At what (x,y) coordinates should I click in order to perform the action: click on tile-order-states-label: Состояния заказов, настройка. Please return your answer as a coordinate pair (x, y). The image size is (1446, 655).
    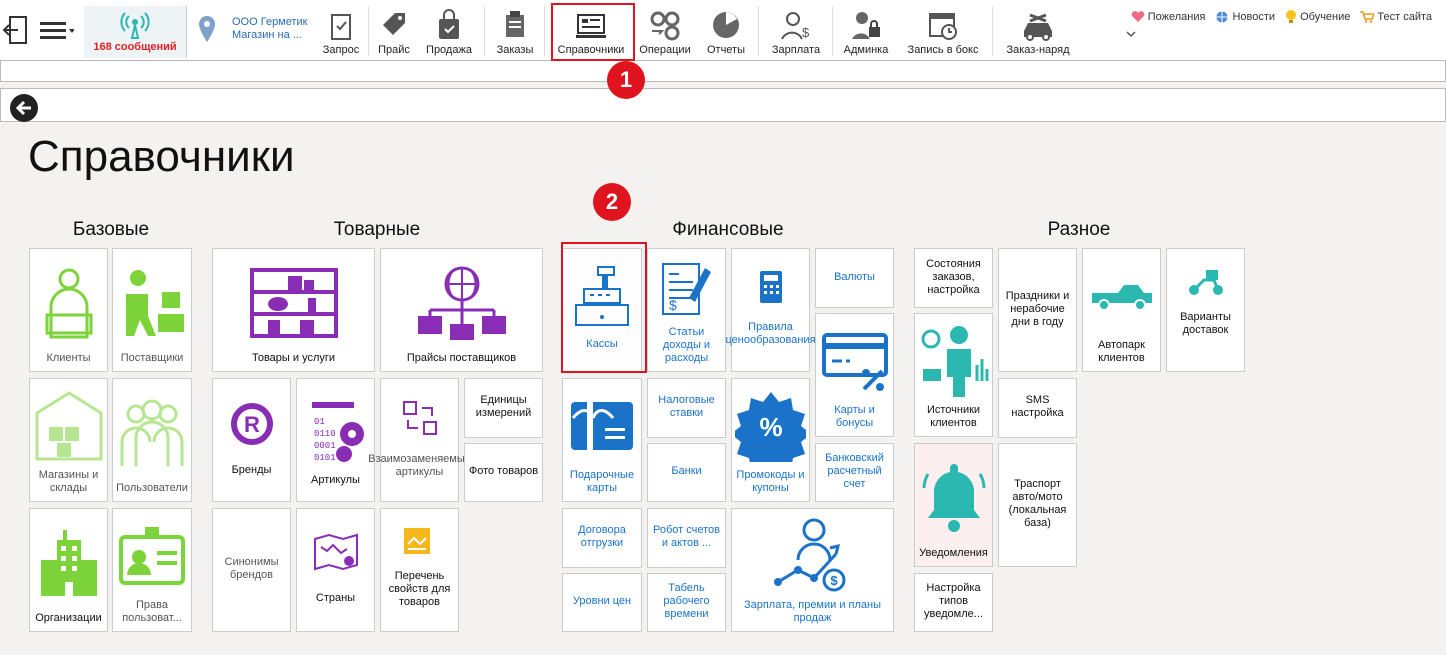
    Looking at the image, I should click on (953, 276).